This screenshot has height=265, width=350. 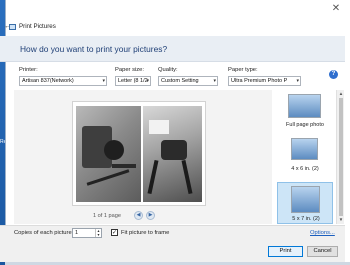 What do you see at coordinates (168, 70) in the screenshot?
I see `quality-label: Quality:` at bounding box center [168, 70].